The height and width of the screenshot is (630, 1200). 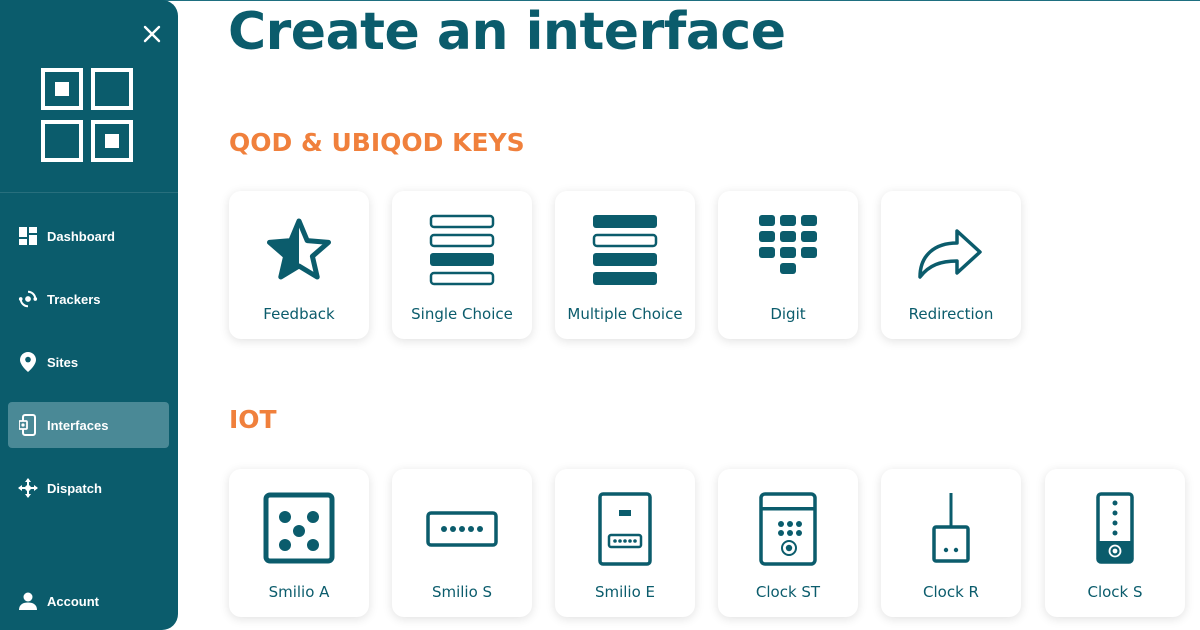 I want to click on top-border, so click(x=600, y=0).